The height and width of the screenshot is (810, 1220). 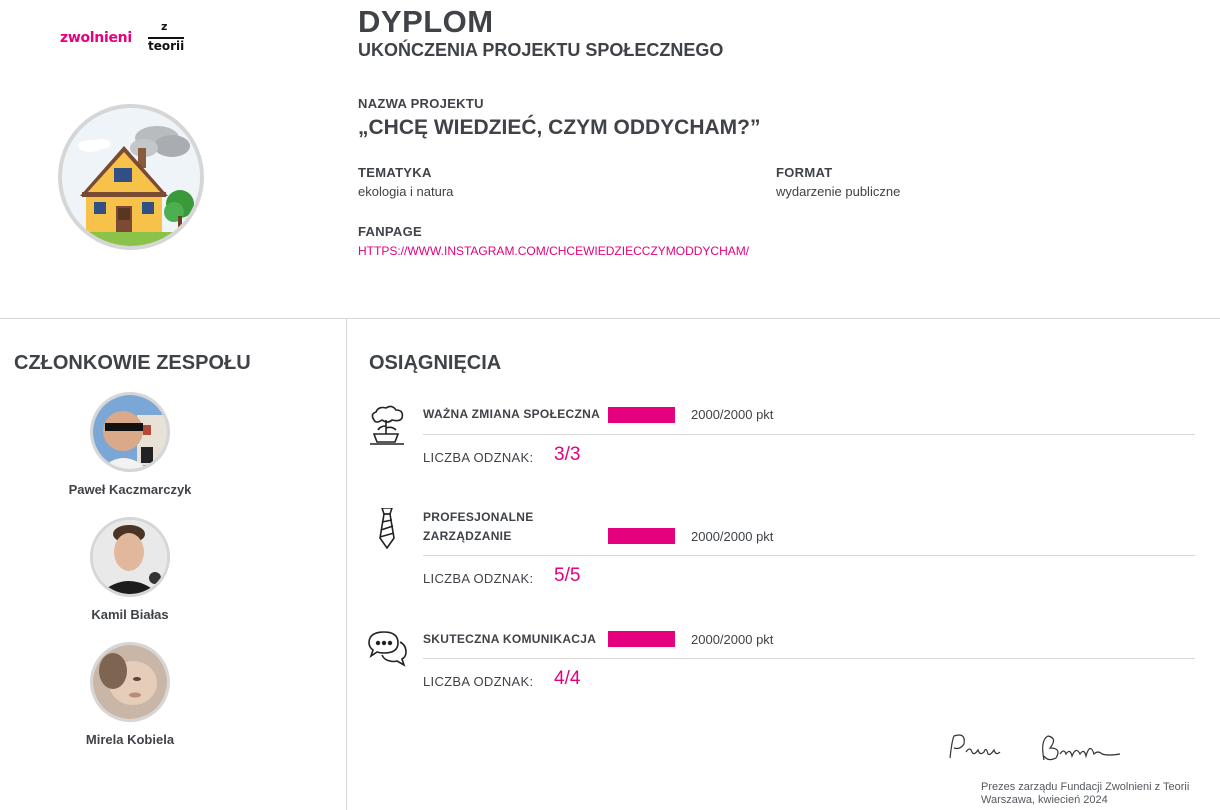 I want to click on tematyka-label: TEMATYKA, so click(x=395, y=172).